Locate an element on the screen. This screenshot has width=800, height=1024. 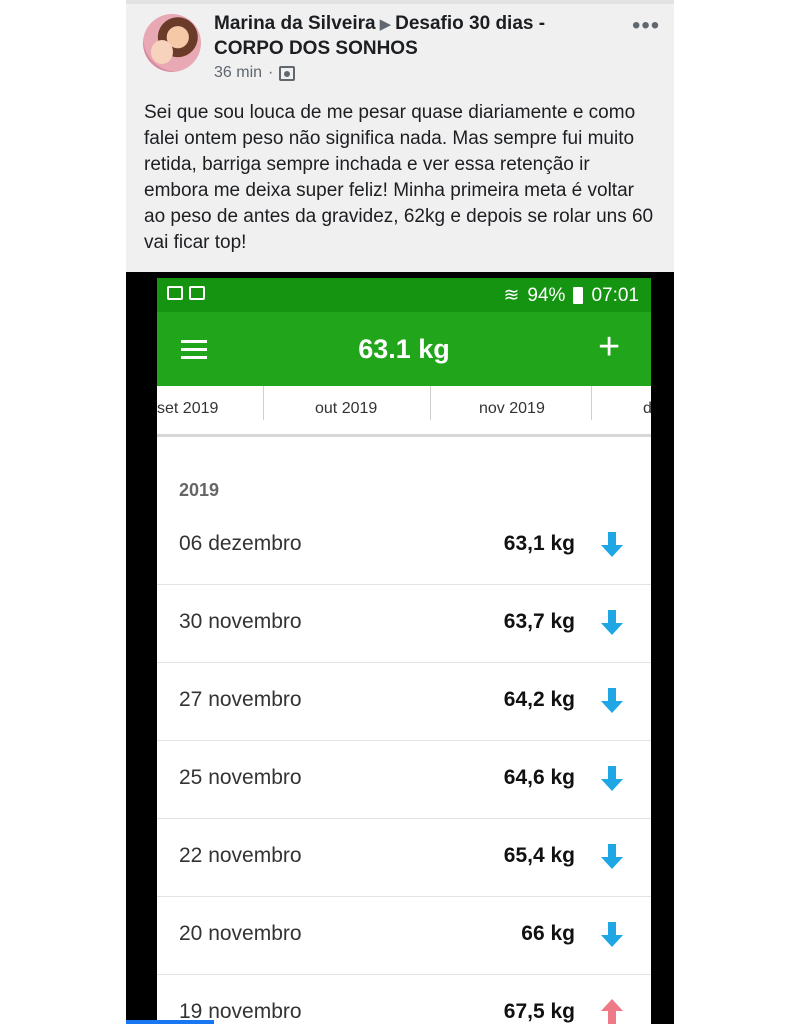
post-meta: 36 min · is located at coordinates (255, 73).